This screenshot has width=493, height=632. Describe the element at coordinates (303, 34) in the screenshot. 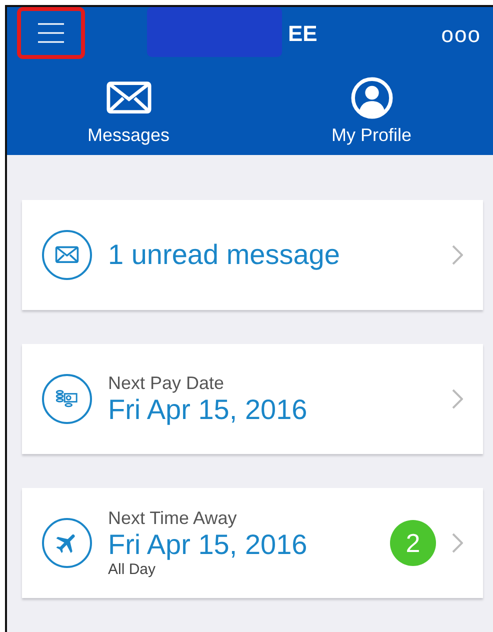

I see `header-title: EE` at that location.